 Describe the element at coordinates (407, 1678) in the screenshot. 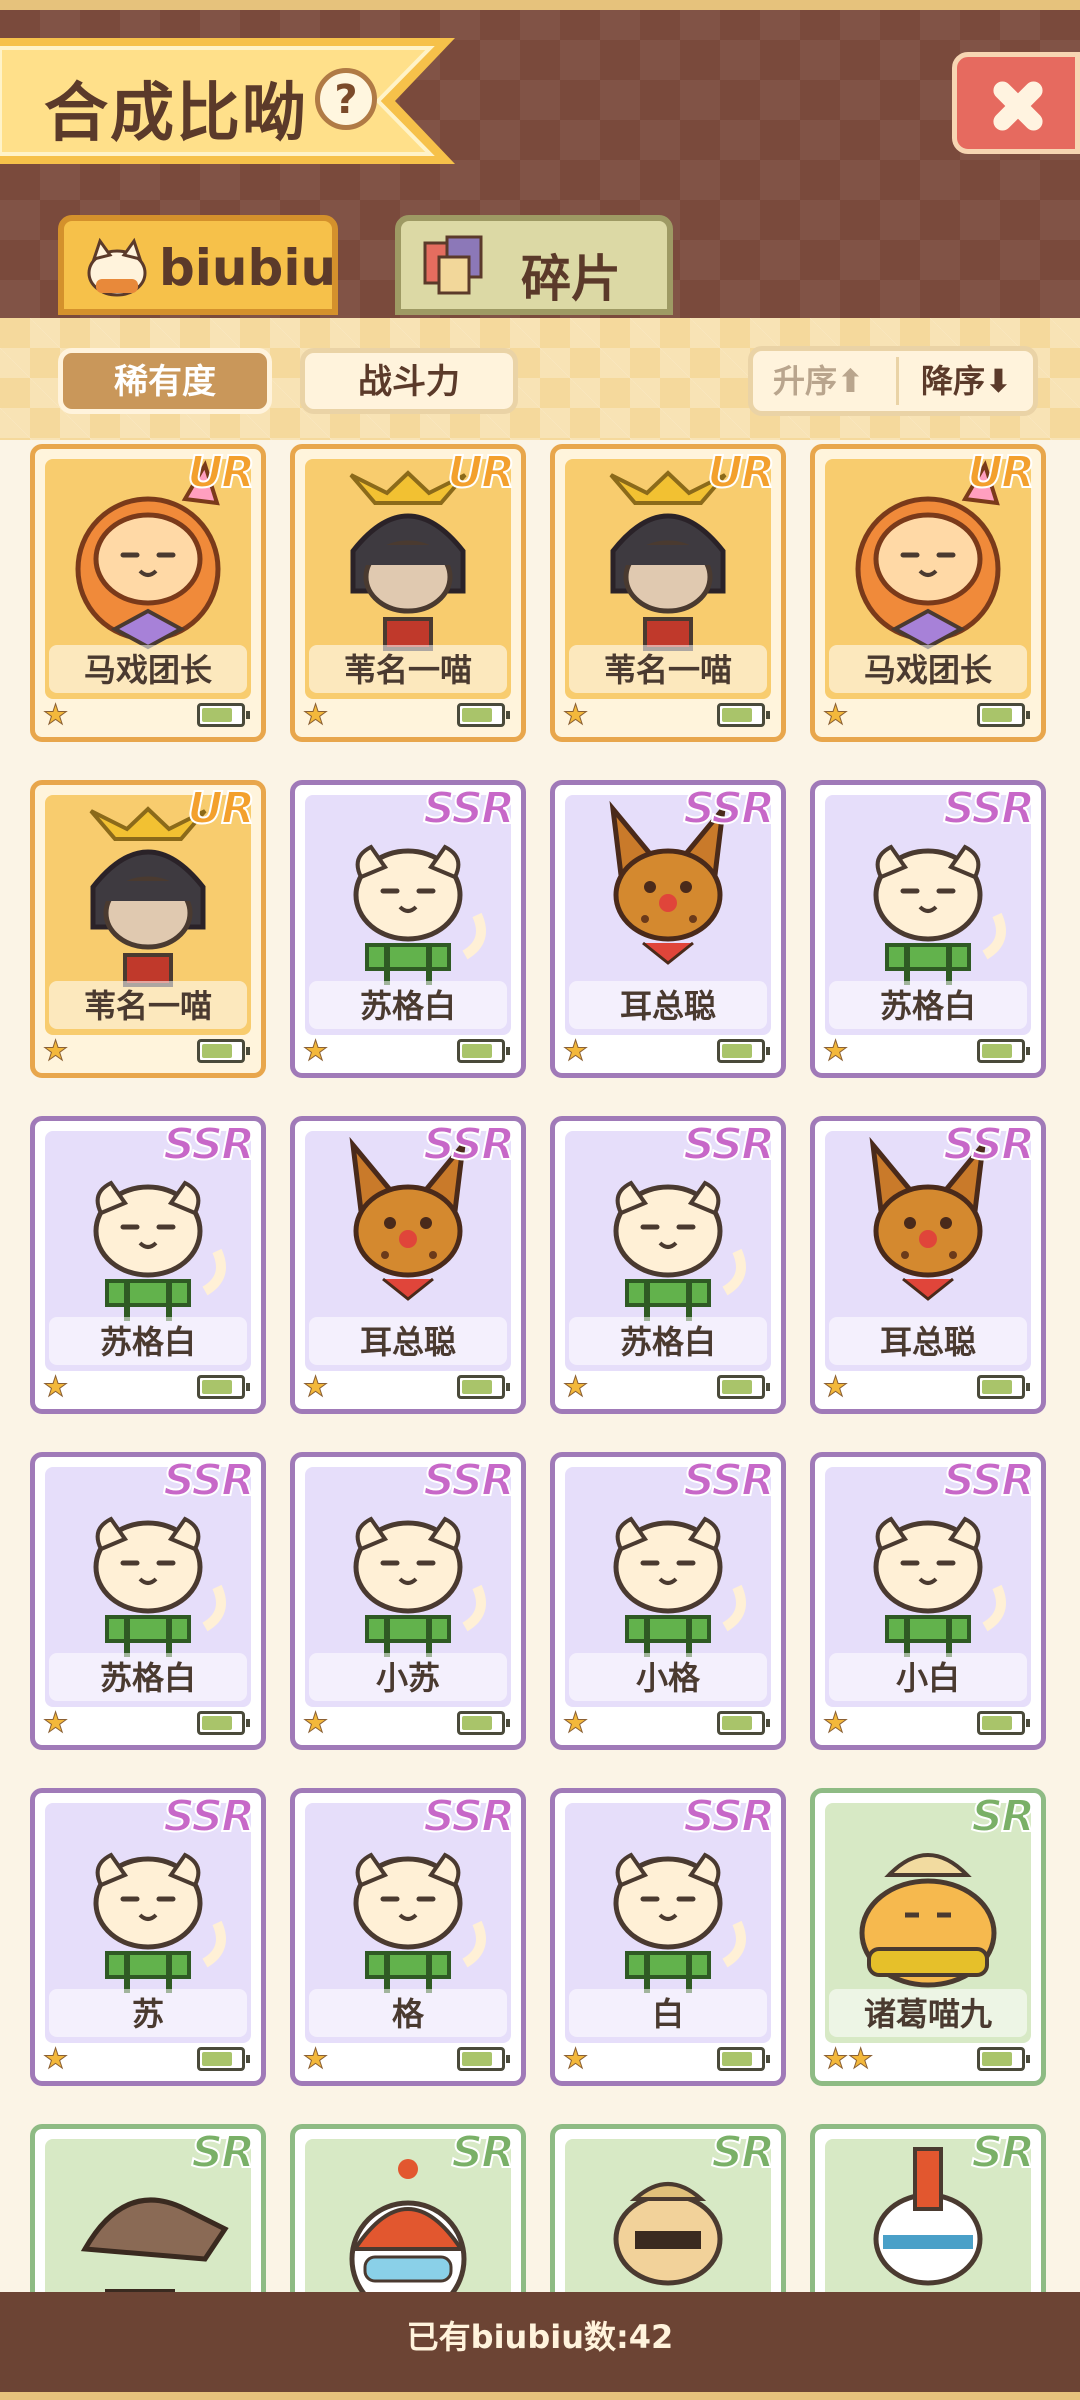

I see `character-name: 小苏` at that location.